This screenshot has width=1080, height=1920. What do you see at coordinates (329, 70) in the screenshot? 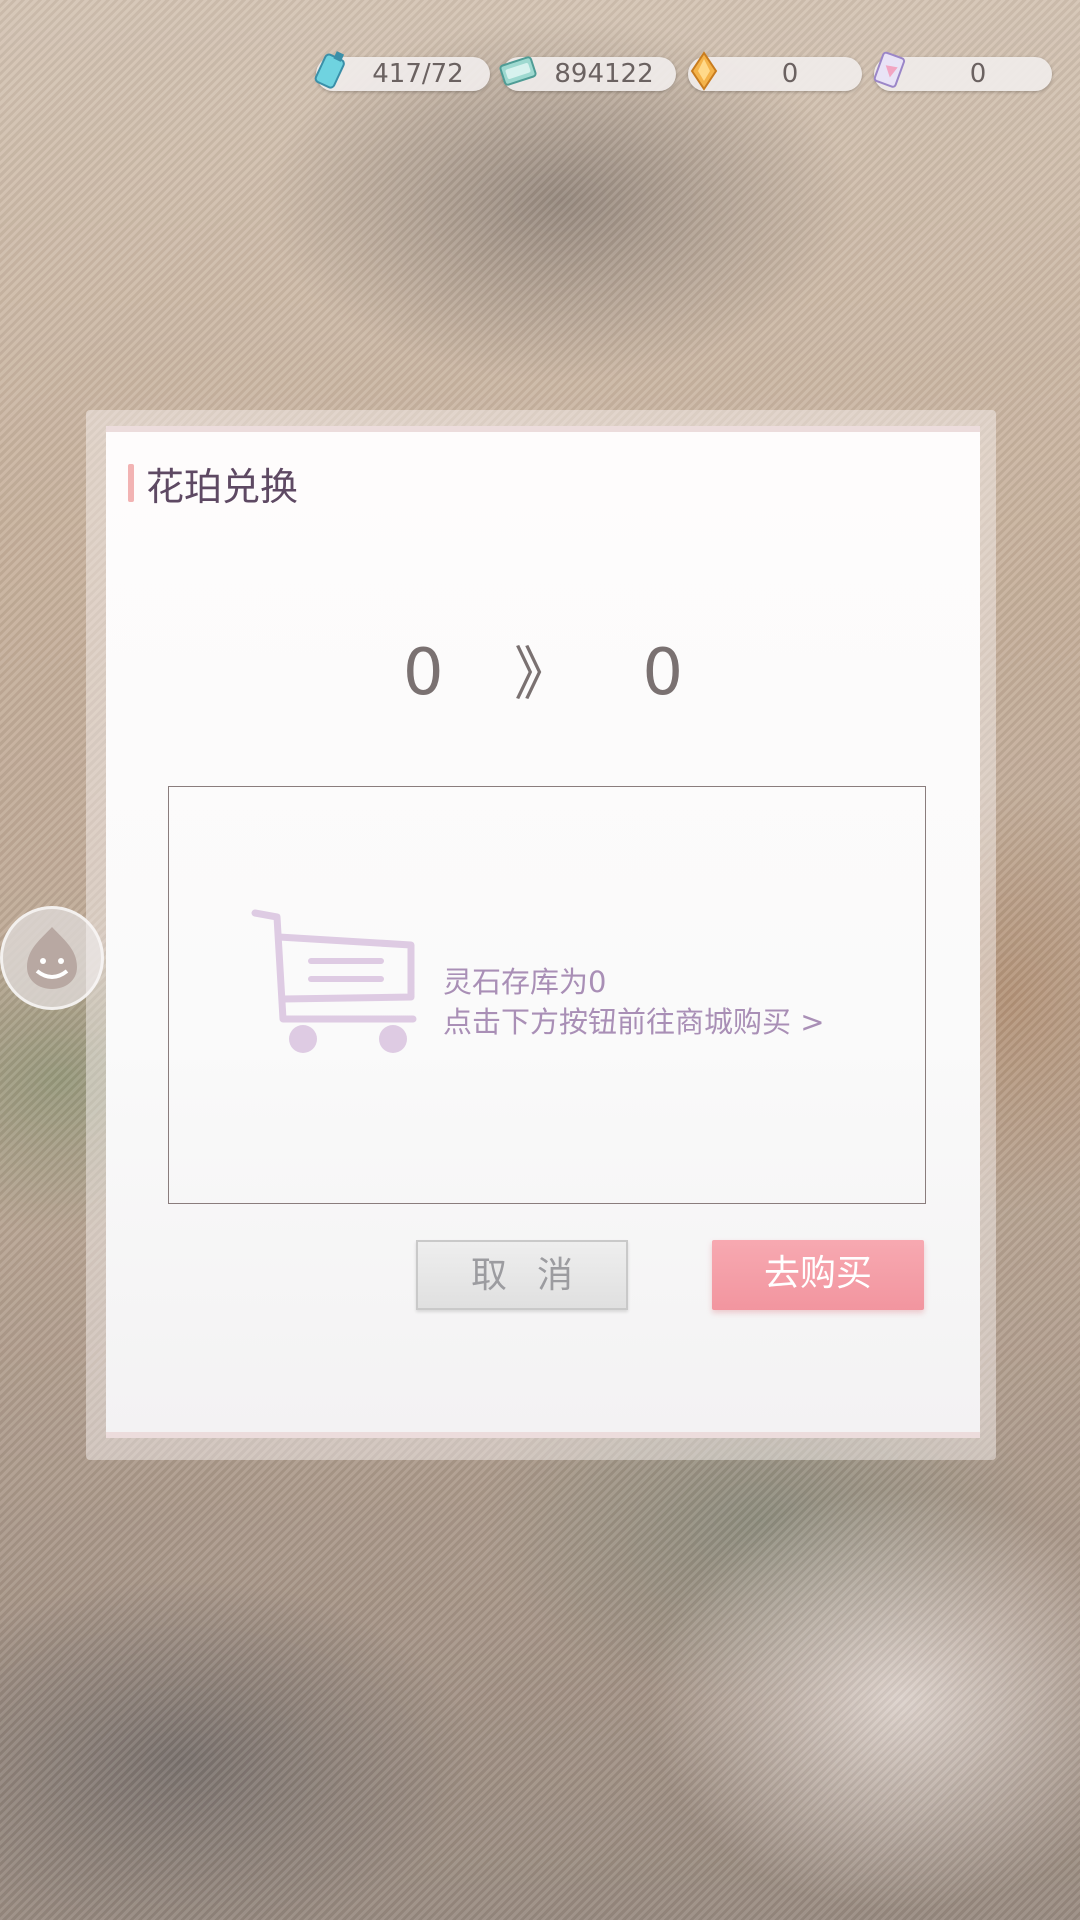
I see `stamina-potion-icon` at bounding box center [329, 70].